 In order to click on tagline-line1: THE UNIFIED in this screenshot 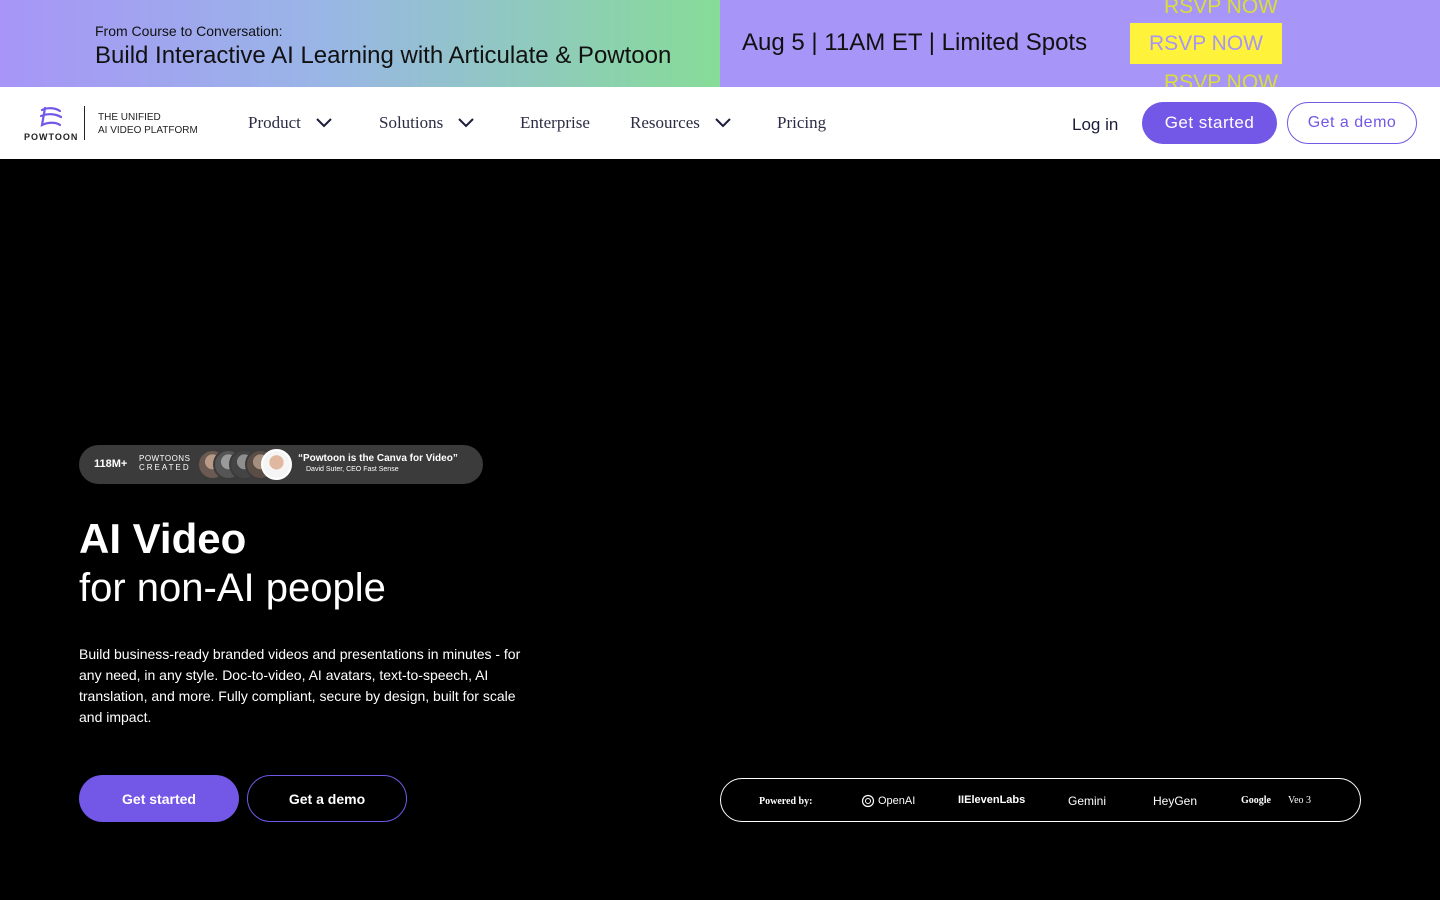, I will do `click(129, 117)`.